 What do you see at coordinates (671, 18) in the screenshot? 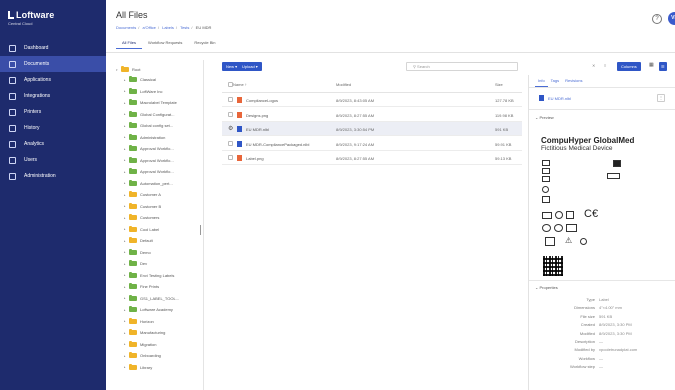
I see `avatar: VP` at bounding box center [671, 18].